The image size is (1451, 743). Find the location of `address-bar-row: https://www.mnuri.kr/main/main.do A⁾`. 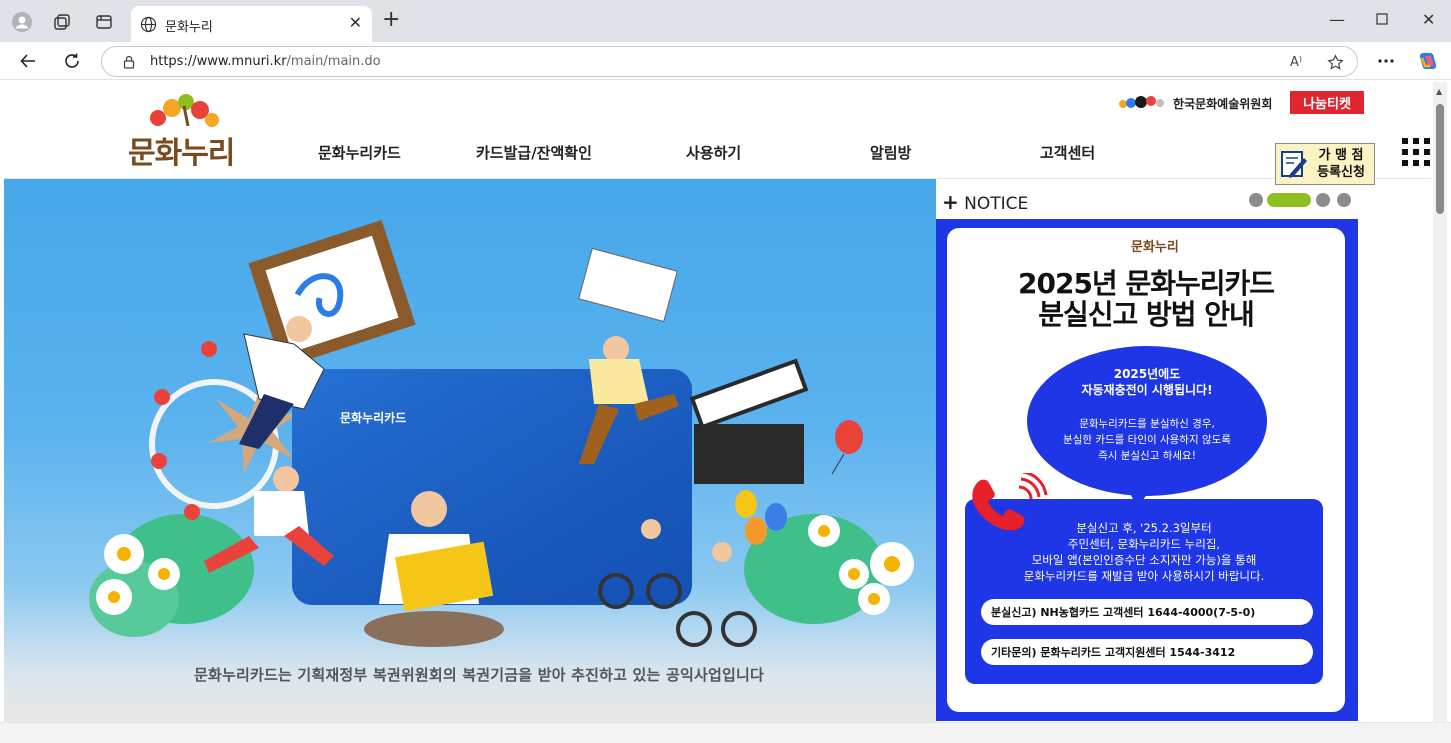

address-bar-row: https://www.mnuri.kr/main/main.do A⁾ is located at coordinates (725, 61).